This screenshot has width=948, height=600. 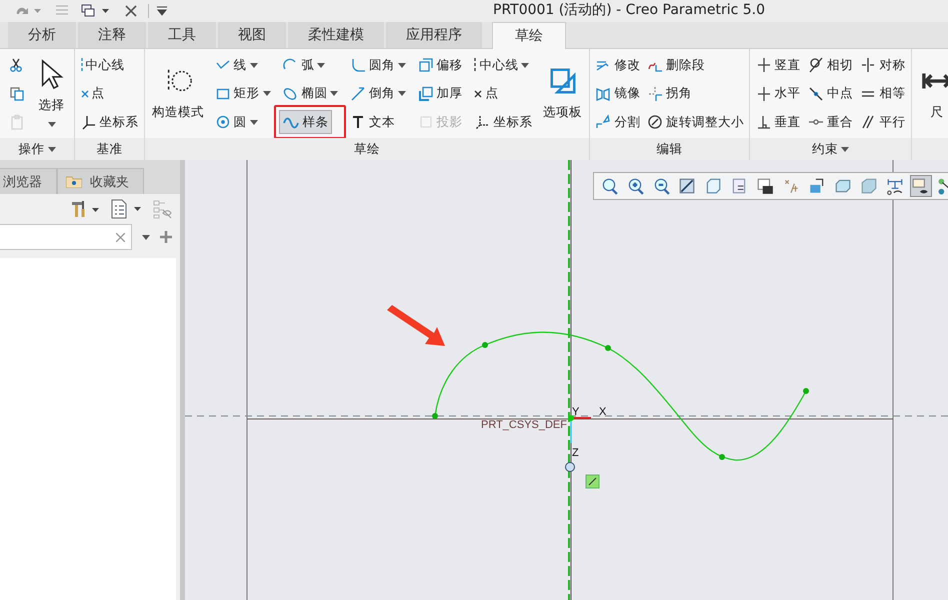 What do you see at coordinates (310, 65) in the screenshot?
I see `ribbon-button: 弧` at bounding box center [310, 65].